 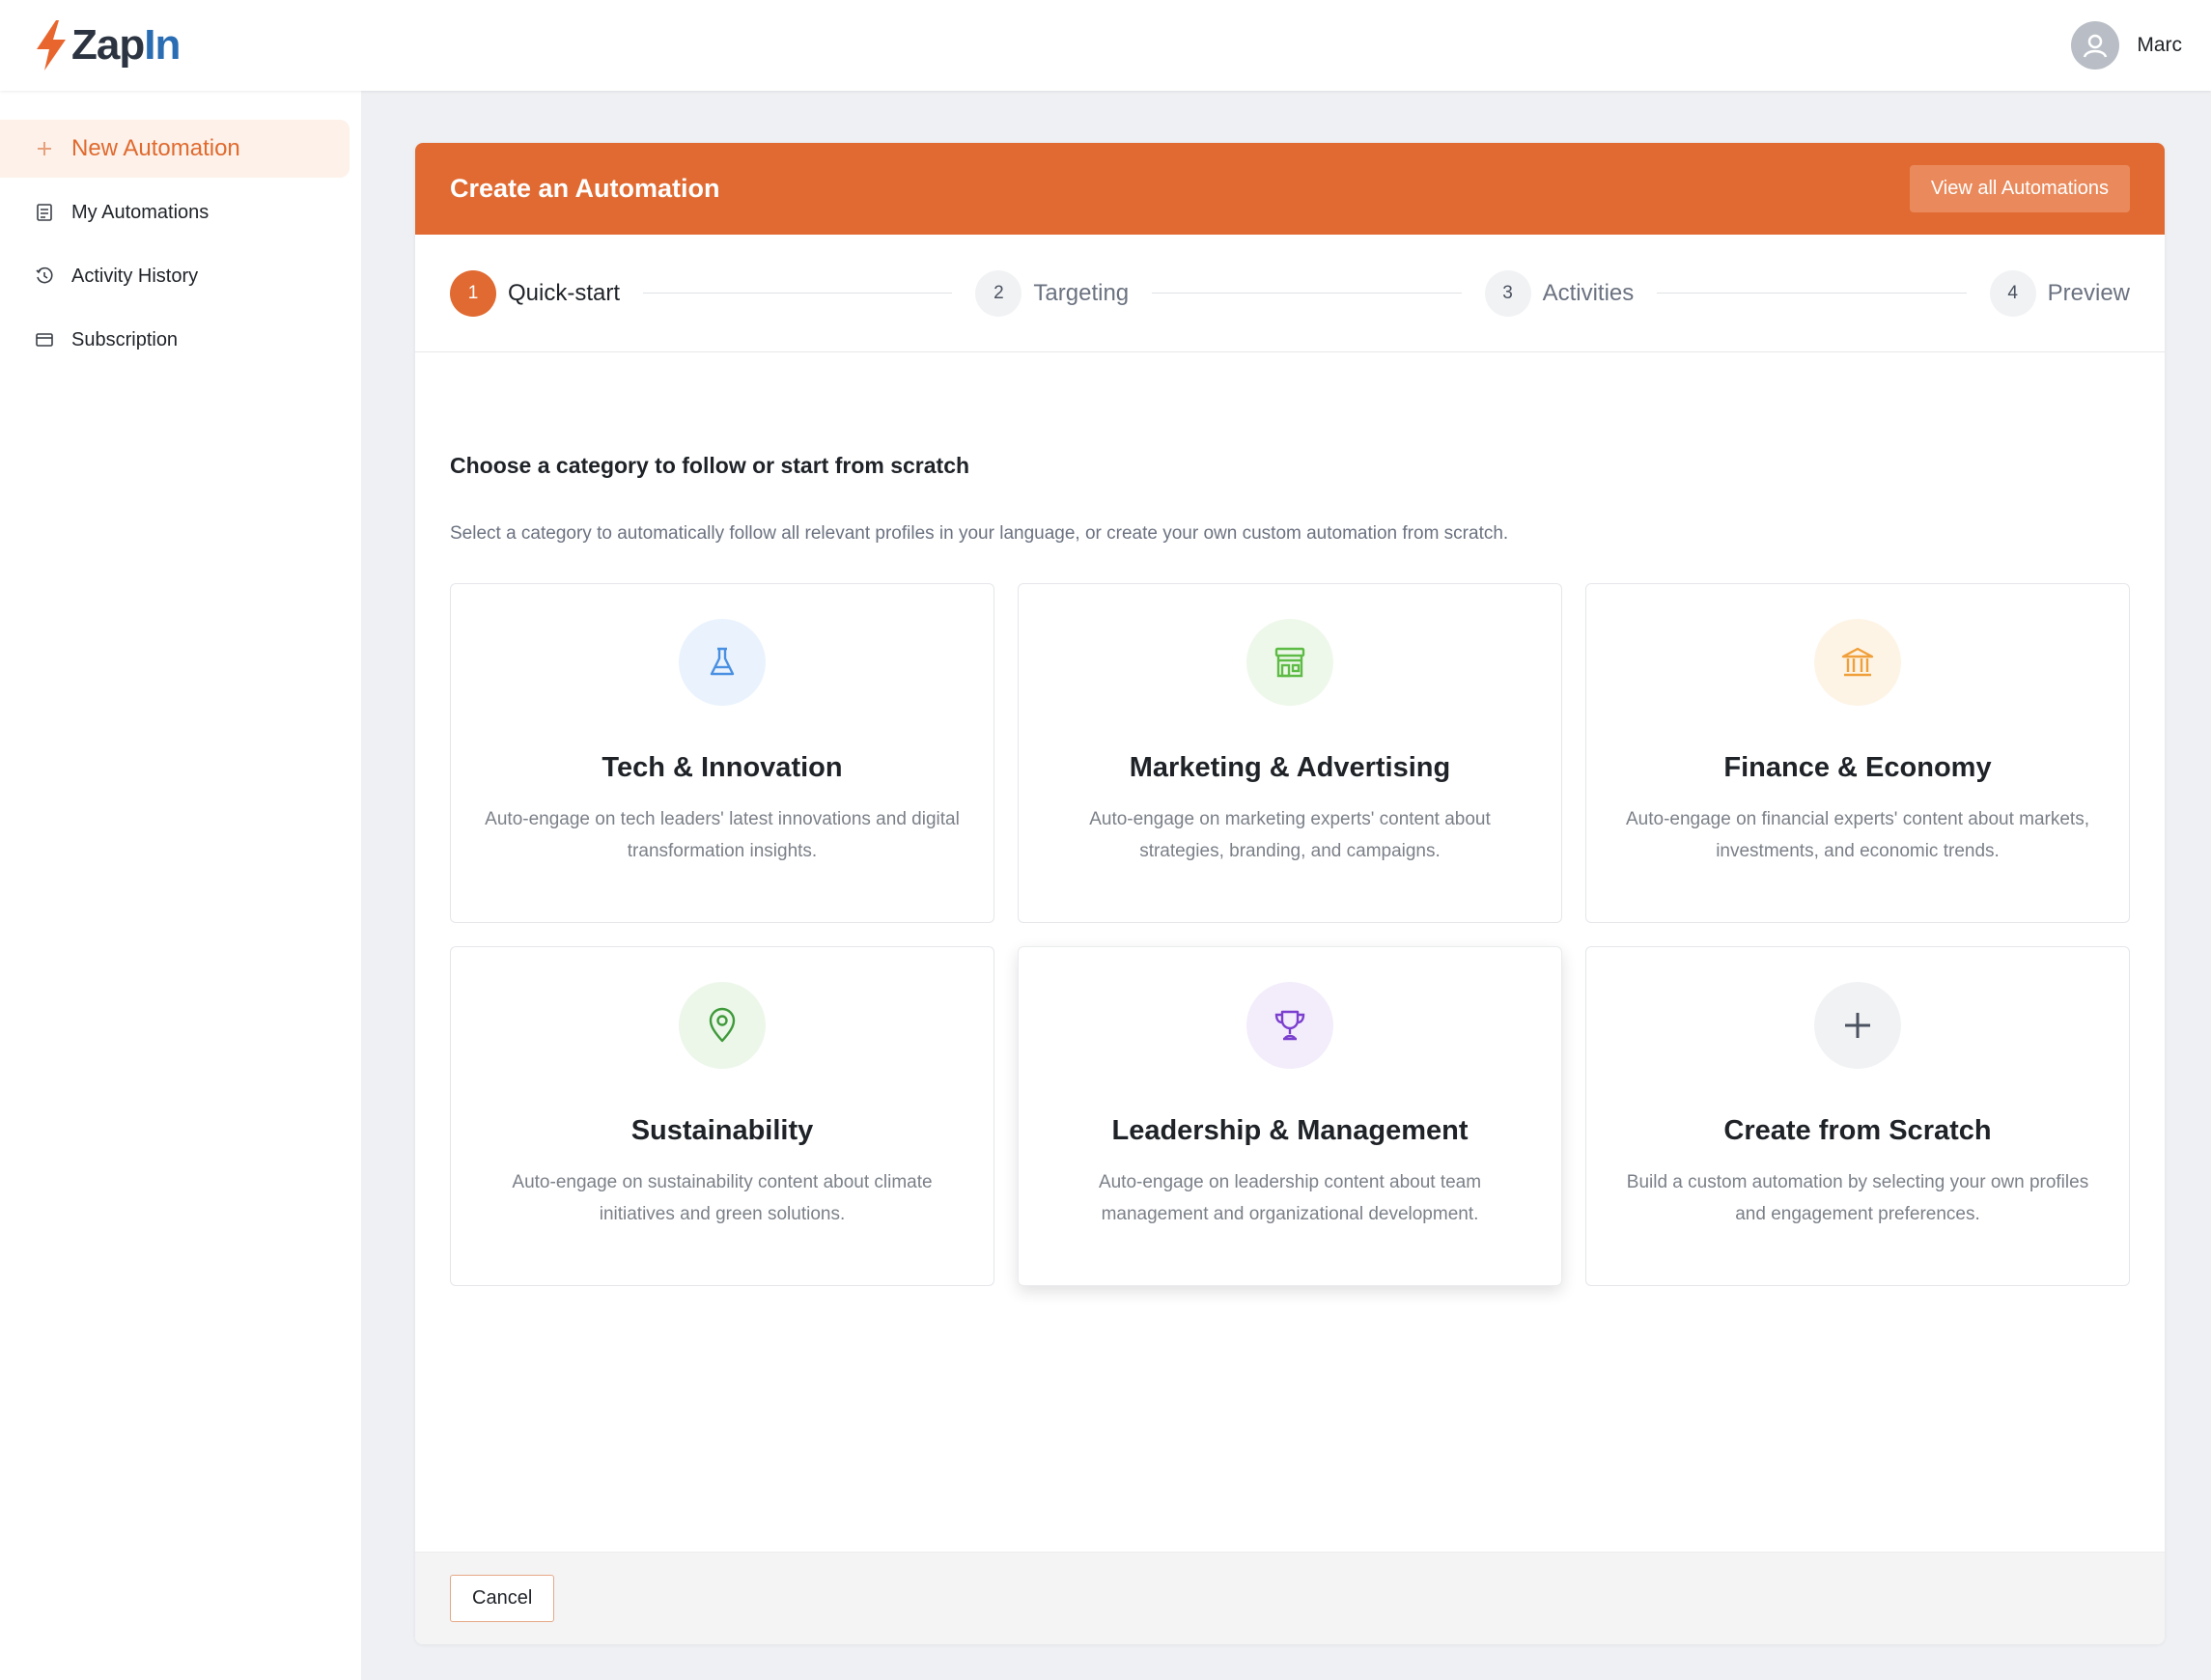 I want to click on step-preview: 4 Preview, so click(x=2060, y=293).